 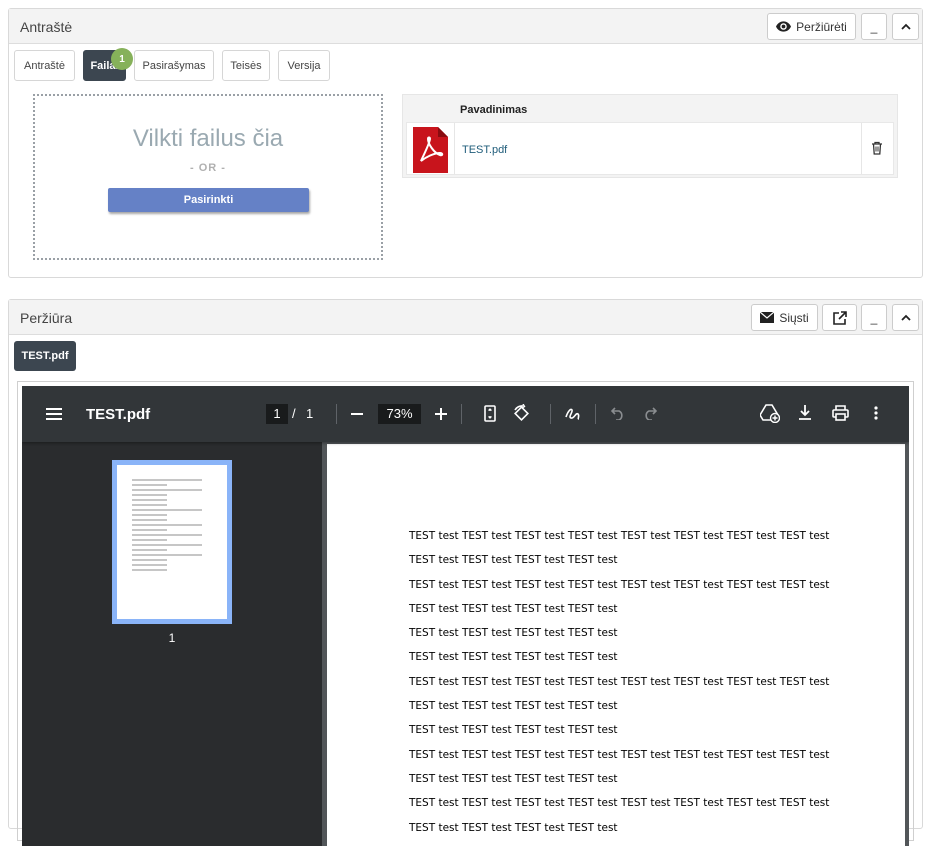 I want to click on pdf-toolbar: TEST.pdf 1 / 1 73%, so click(x=465, y=414).